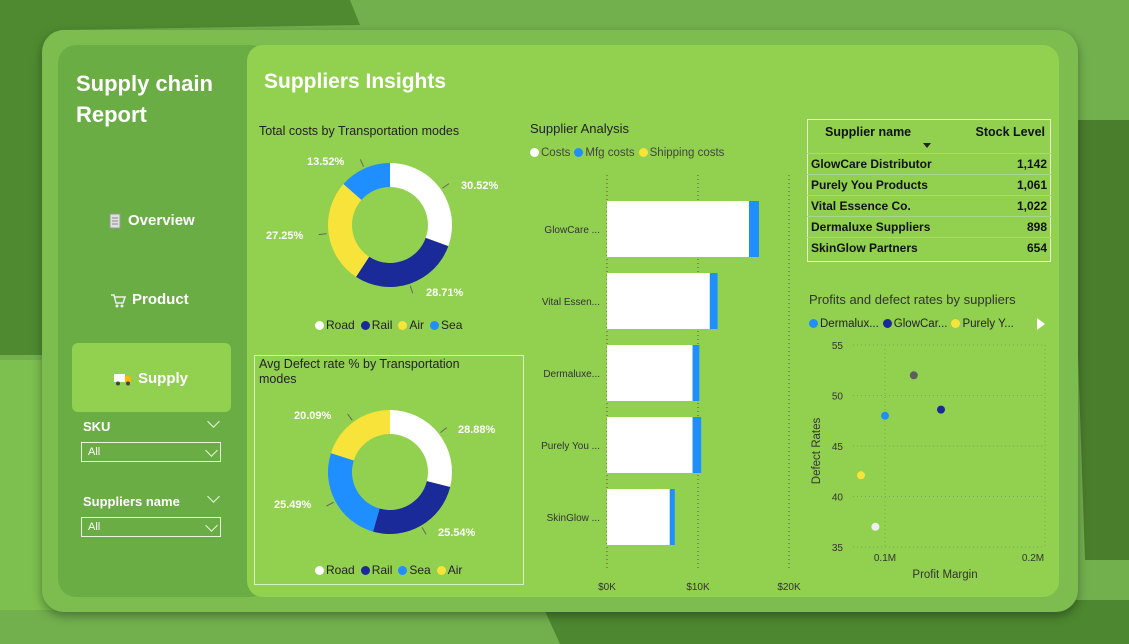 The height and width of the screenshot is (644, 1129). Describe the element at coordinates (457, 533) in the screenshot. I see `defect-label-rail: 25.54%` at that location.